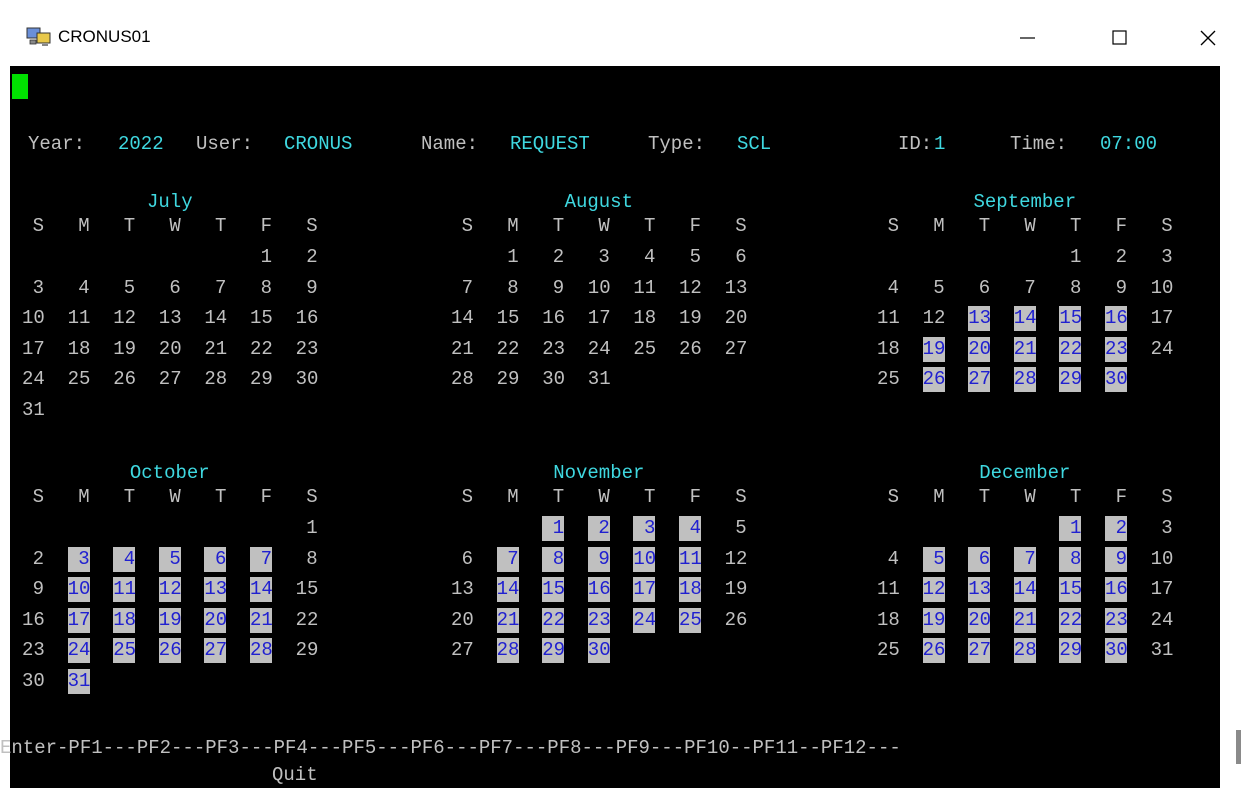 The image size is (1250, 788). What do you see at coordinates (1027, 38) in the screenshot?
I see `minimize-button` at bounding box center [1027, 38].